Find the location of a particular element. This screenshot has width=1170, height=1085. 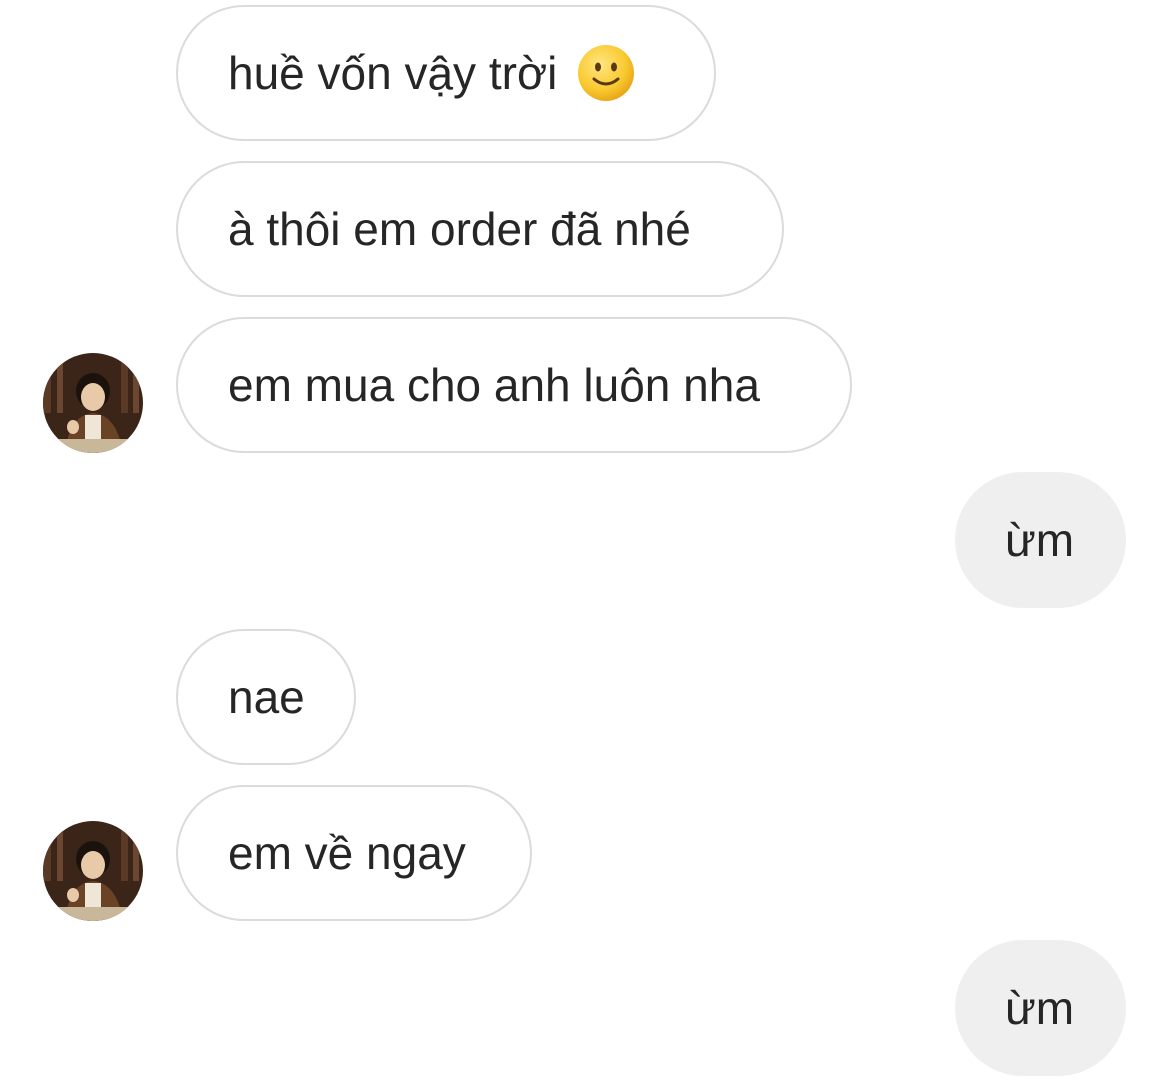

incoming-message-bubble: nae is located at coordinates (266, 697).